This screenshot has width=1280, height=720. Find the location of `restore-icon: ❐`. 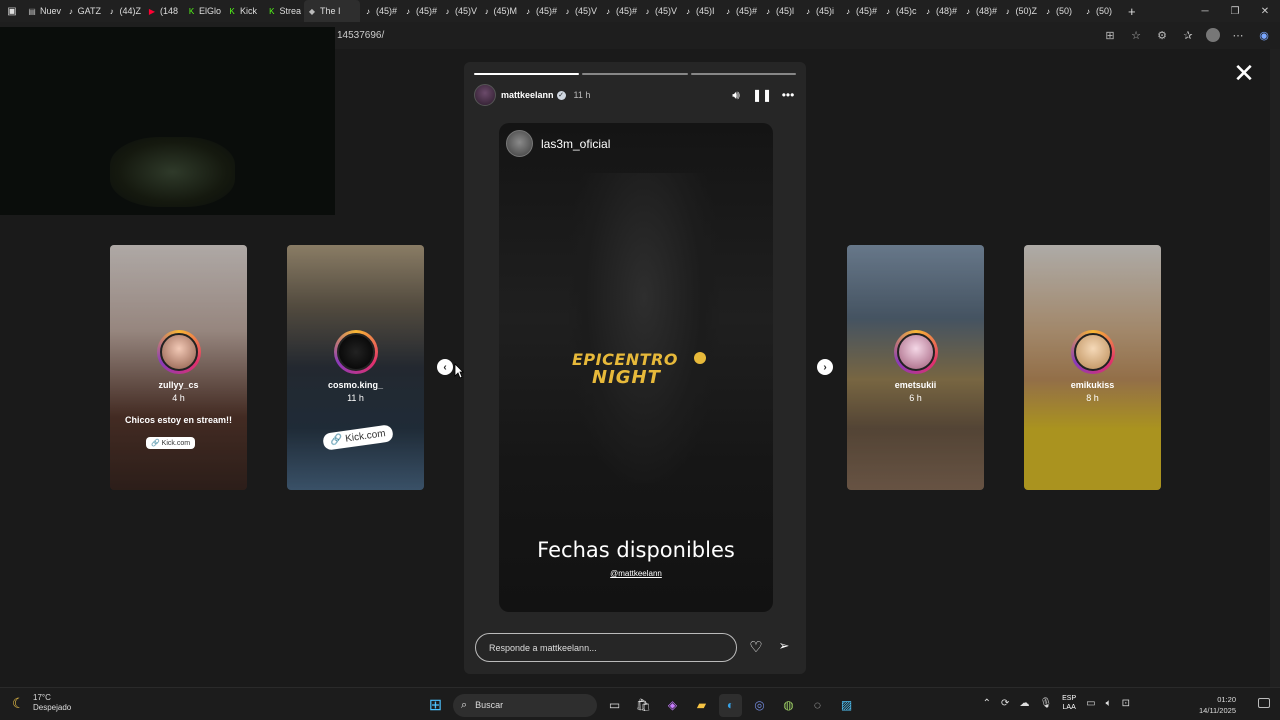

restore-icon: ❐ is located at coordinates (1235, 11).